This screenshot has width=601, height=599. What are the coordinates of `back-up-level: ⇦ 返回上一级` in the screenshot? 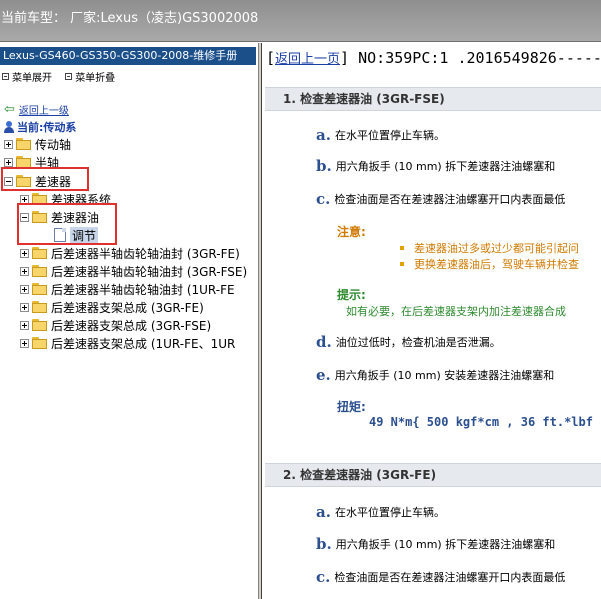 It's located at (36, 109).